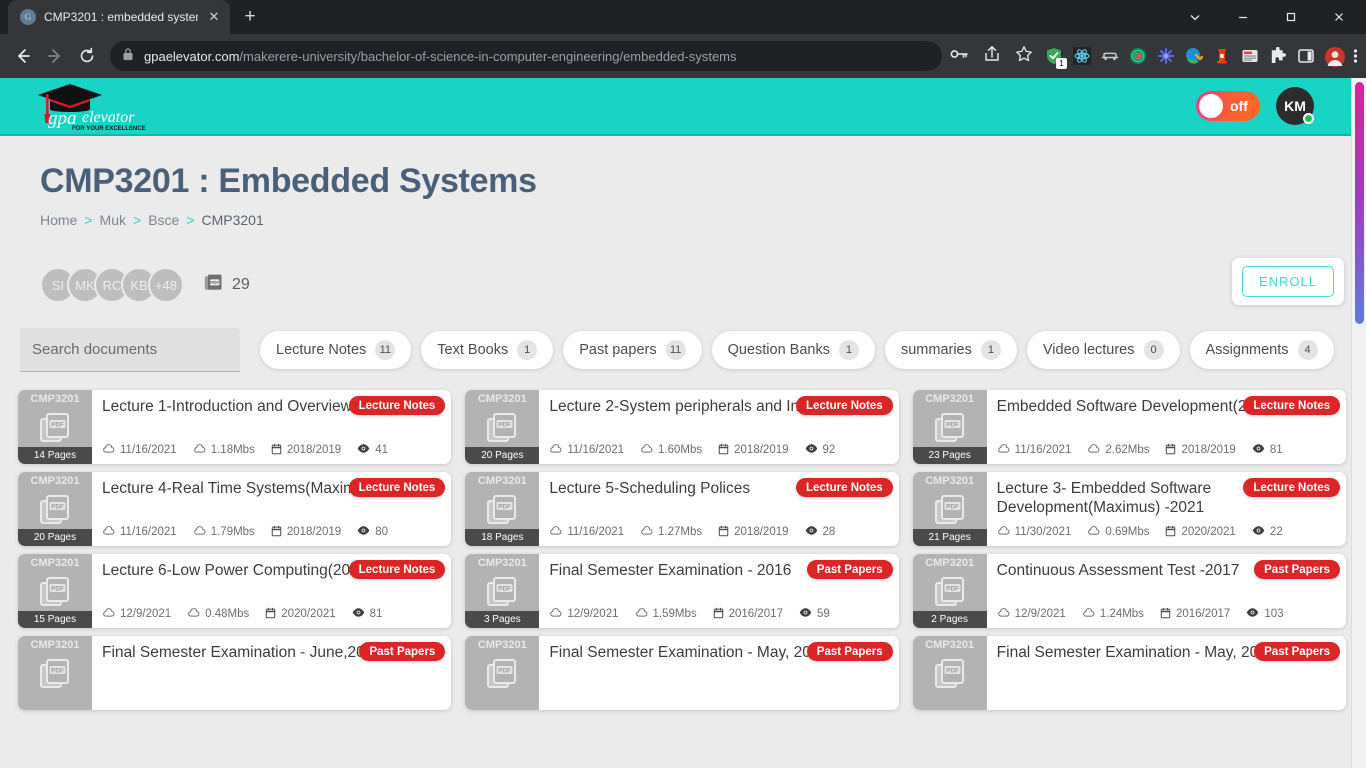  Describe the element at coordinates (1166, 56) in the screenshot. I see `asterisk-extension-icon` at that location.